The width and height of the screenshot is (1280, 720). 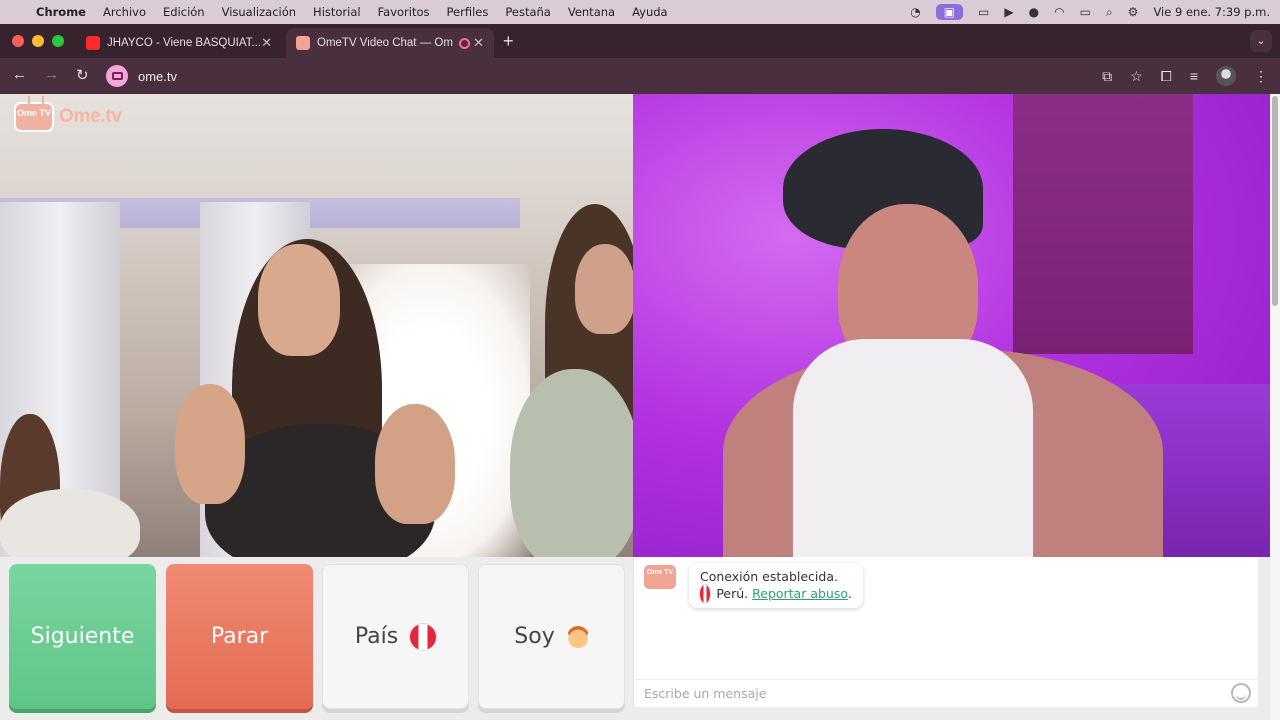 I want to click on menu-app-name: Chrome, so click(x=61, y=12).